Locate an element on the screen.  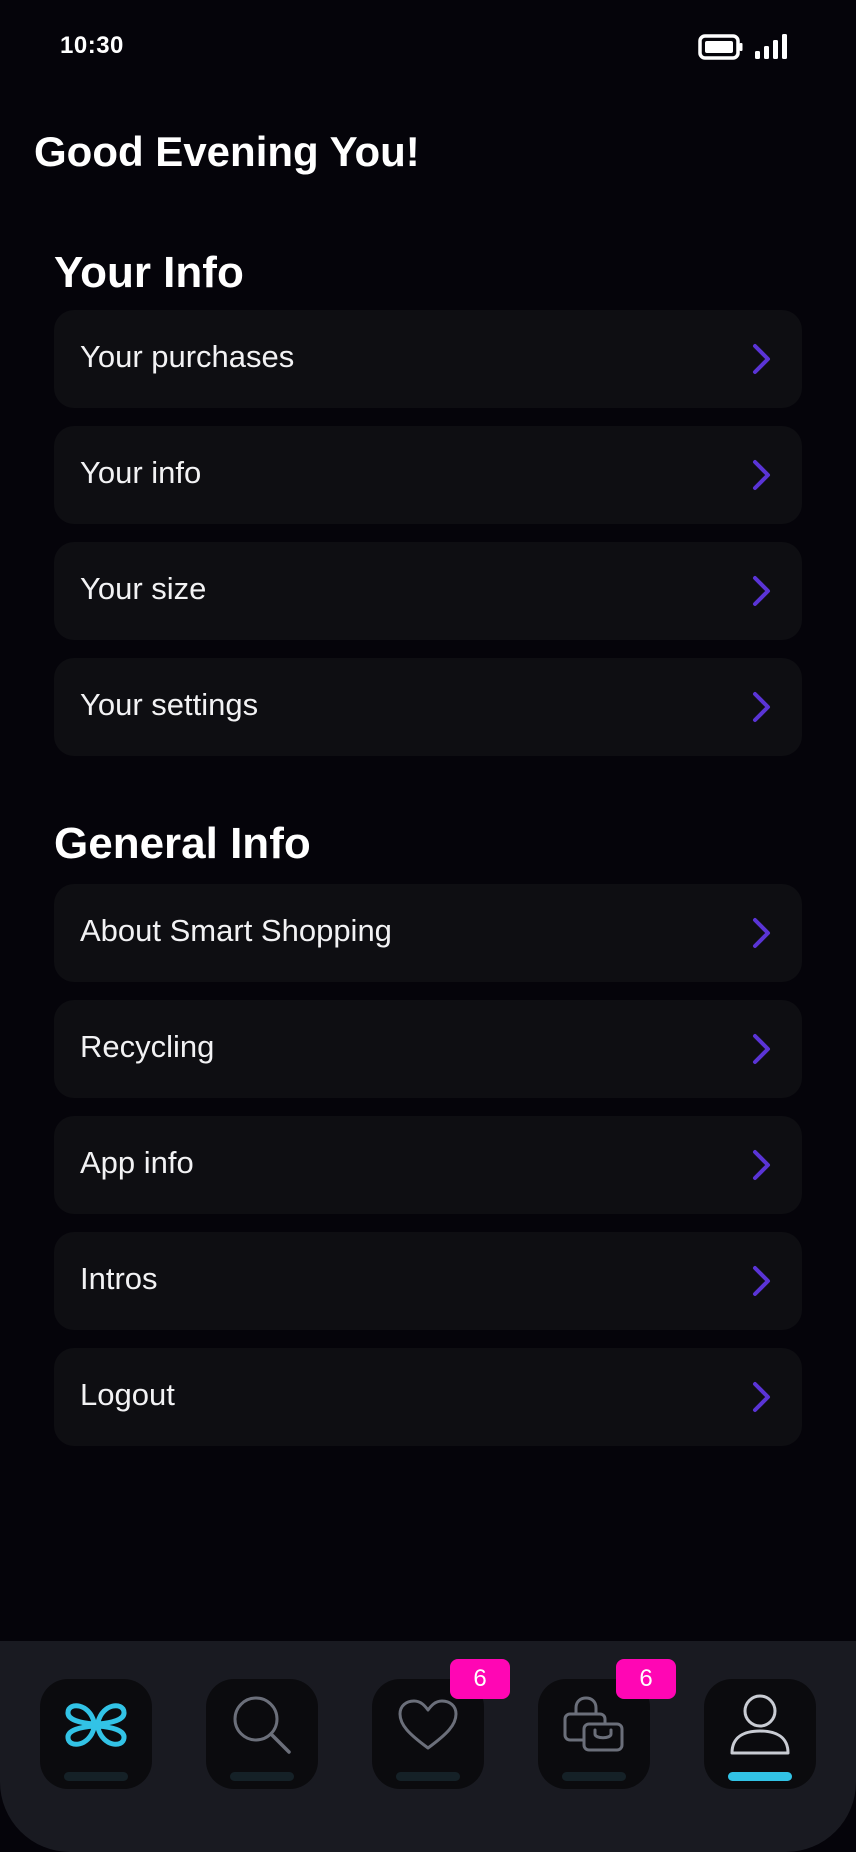
nav-profile-button is located at coordinates (760, 1734).